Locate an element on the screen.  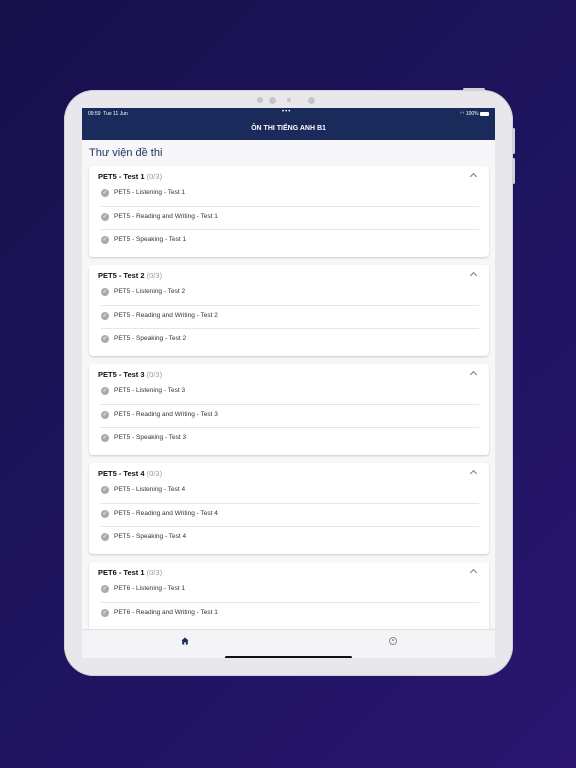
test-item-label: PET6 - Listening - Test 1 is located at coordinates (150, 588).